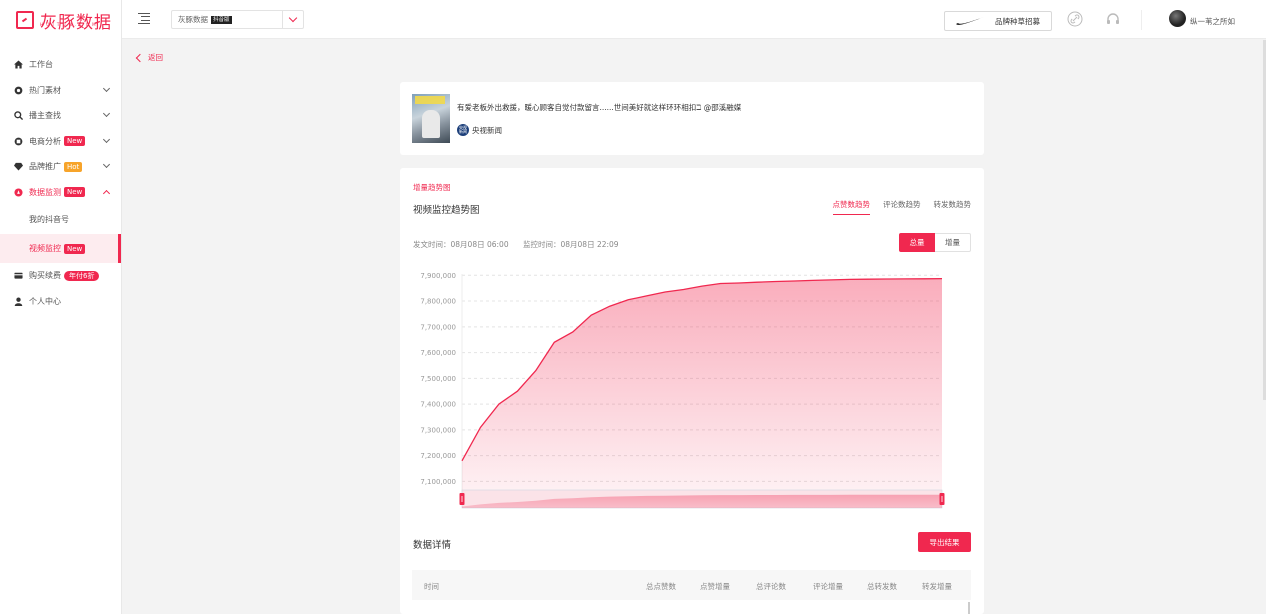  I want to click on chart-section-title: 视频监控趋势图, so click(446, 210).